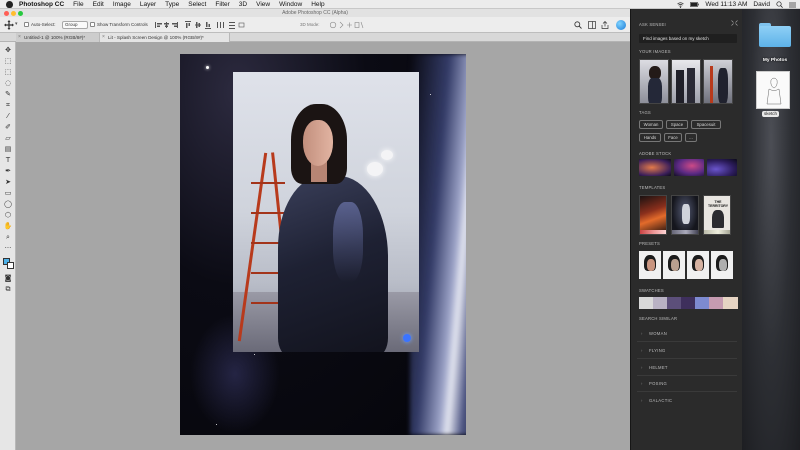  Describe the element at coordinates (78, 4) in the screenshot. I see `menu-file: File` at that location.